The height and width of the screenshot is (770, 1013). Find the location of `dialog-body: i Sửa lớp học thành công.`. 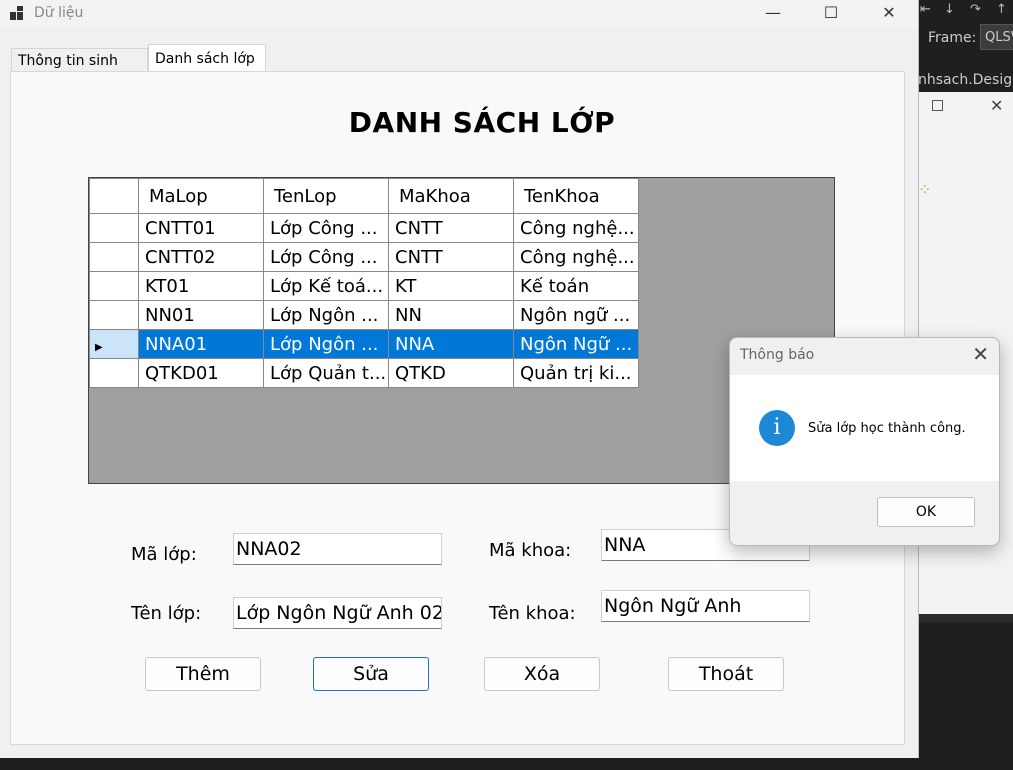

dialog-body: i Sửa lớp học thành công. is located at coordinates (864, 428).